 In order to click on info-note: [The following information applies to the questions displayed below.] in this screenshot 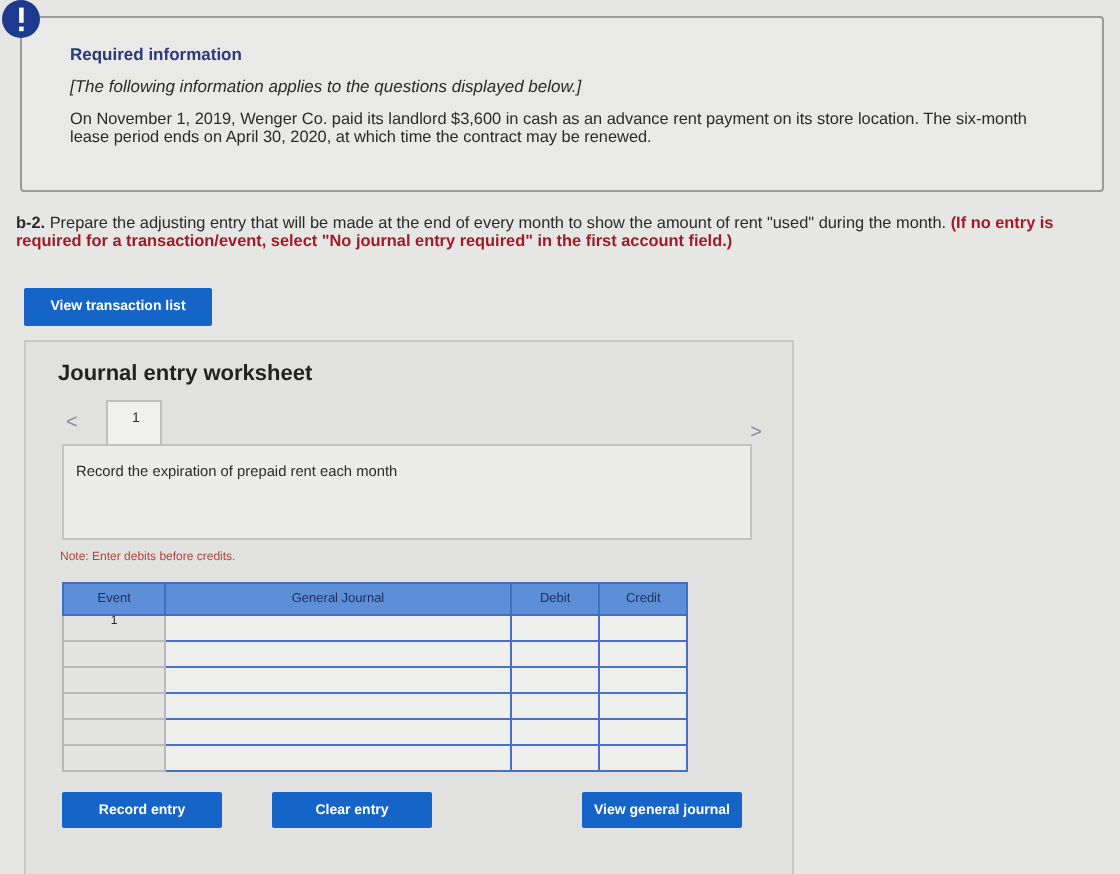, I will do `click(327, 86)`.